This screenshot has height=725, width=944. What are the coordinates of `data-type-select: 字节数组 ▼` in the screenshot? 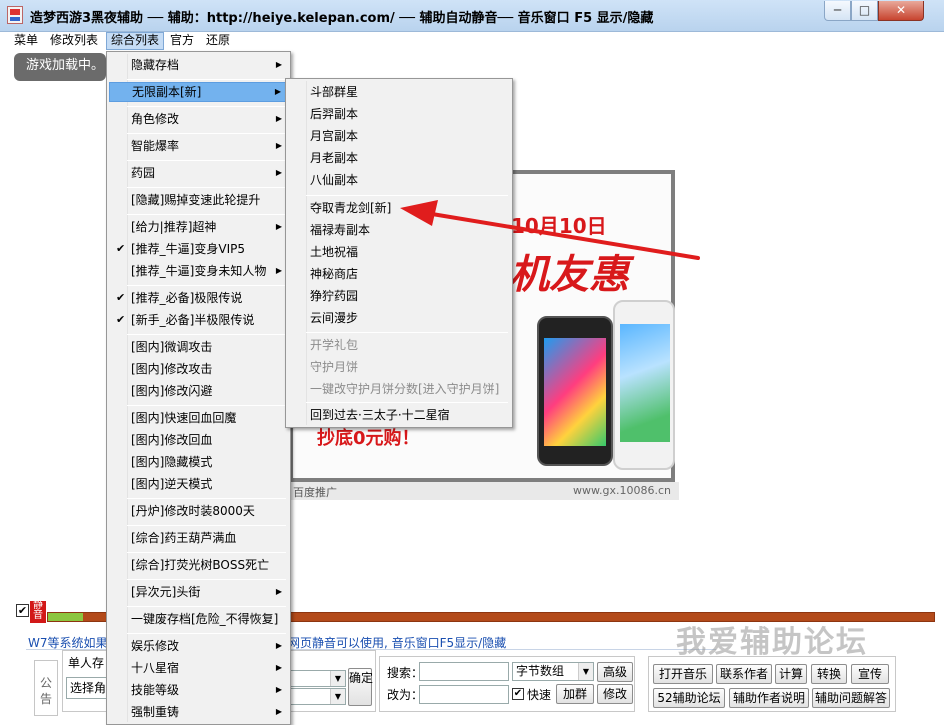 It's located at (553, 671).